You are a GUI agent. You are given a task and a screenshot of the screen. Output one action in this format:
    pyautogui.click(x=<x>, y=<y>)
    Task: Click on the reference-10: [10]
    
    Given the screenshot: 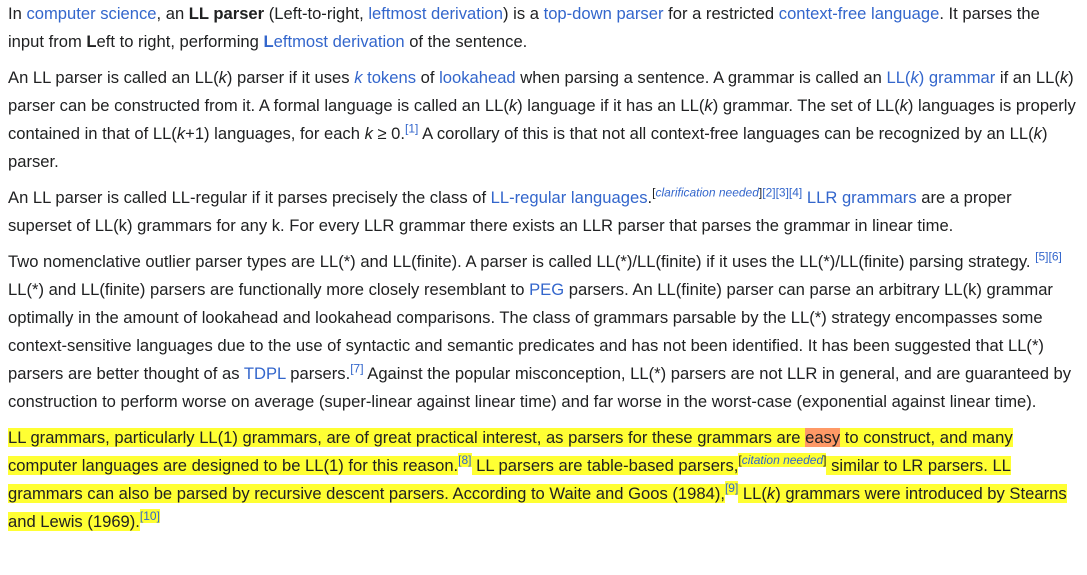 What is the action you would take?
    pyautogui.click(x=149, y=516)
    